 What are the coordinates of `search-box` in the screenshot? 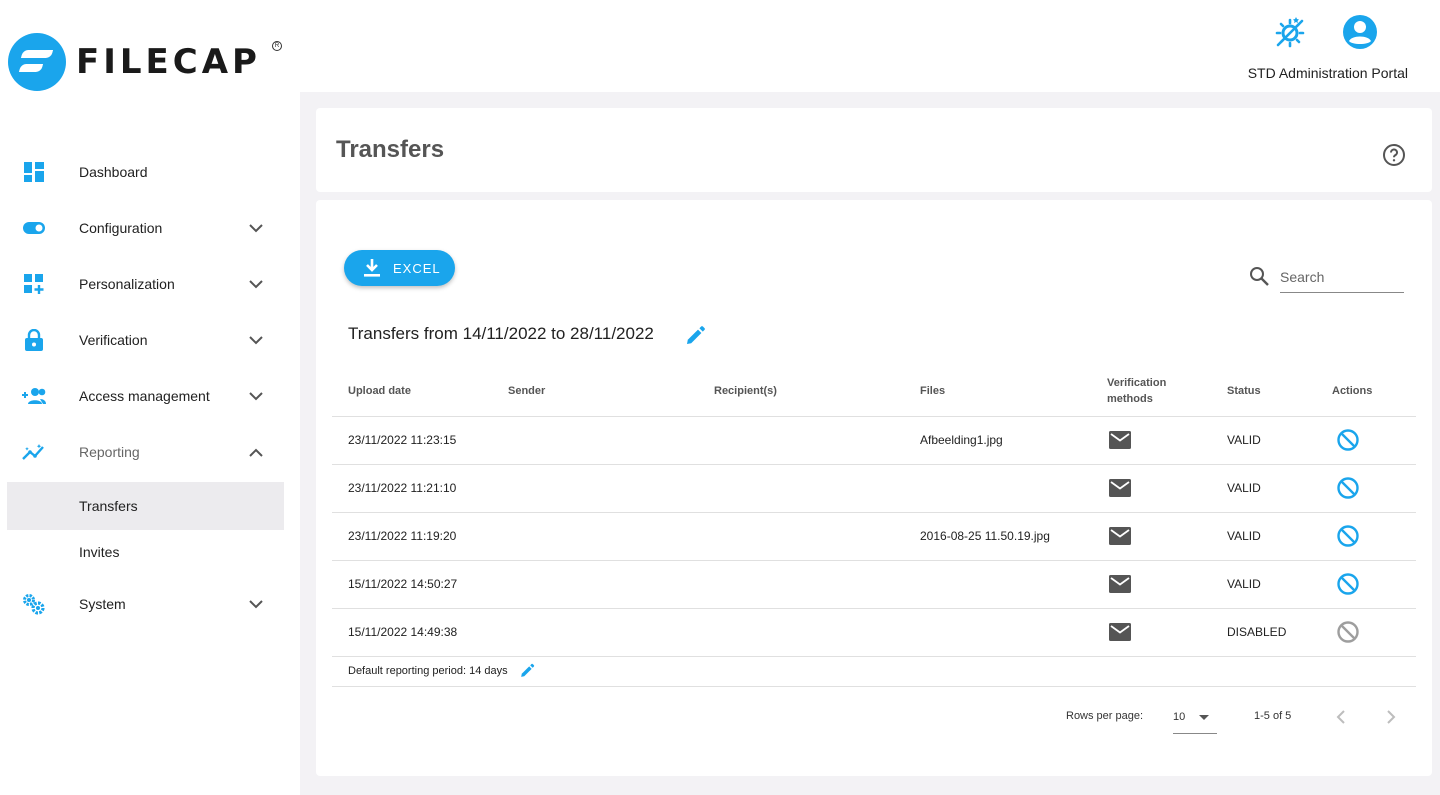 It's located at (1326, 278).